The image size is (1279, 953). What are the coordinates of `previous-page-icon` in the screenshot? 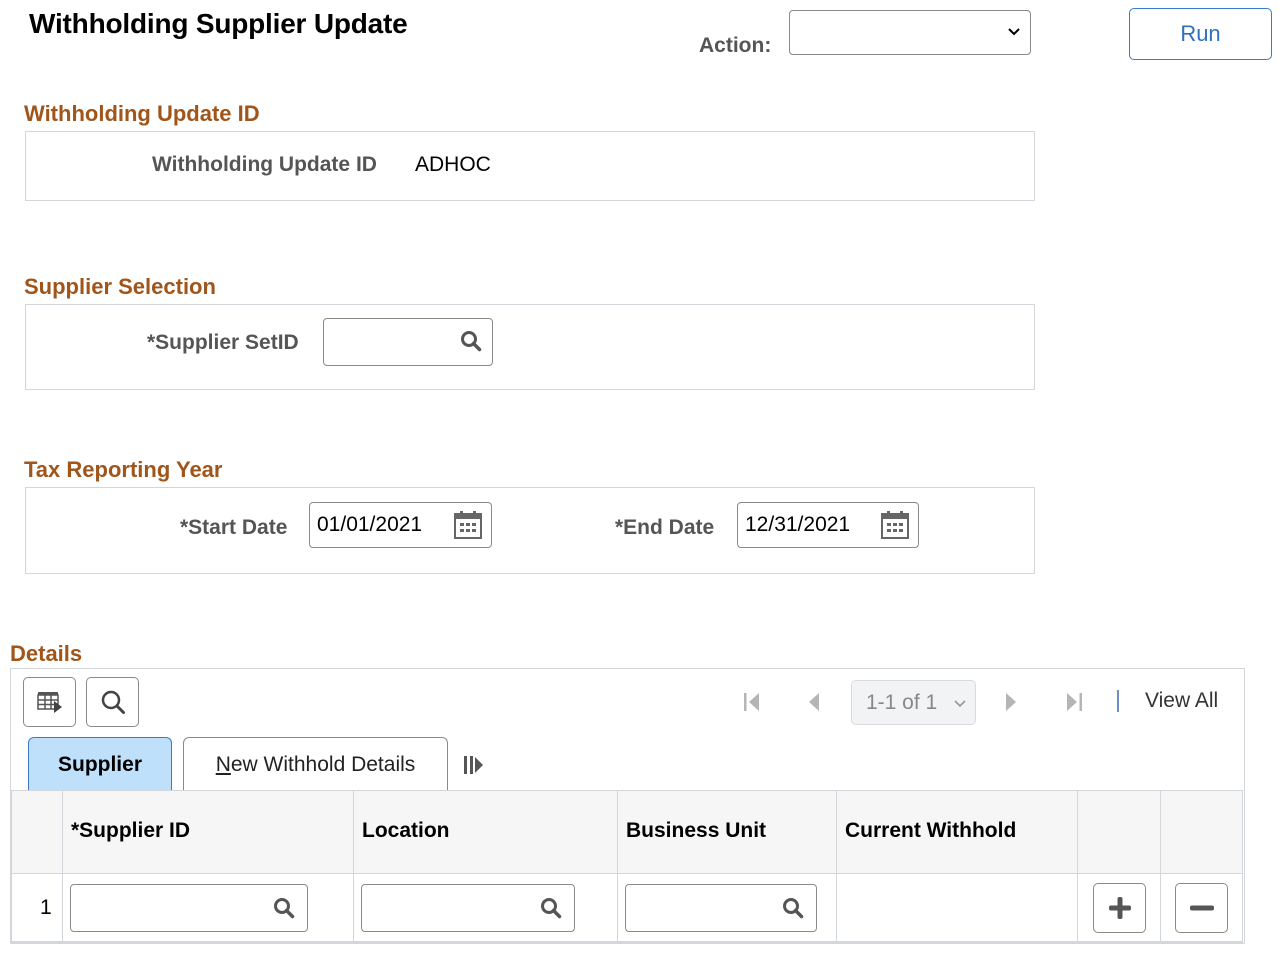 It's located at (813, 702).